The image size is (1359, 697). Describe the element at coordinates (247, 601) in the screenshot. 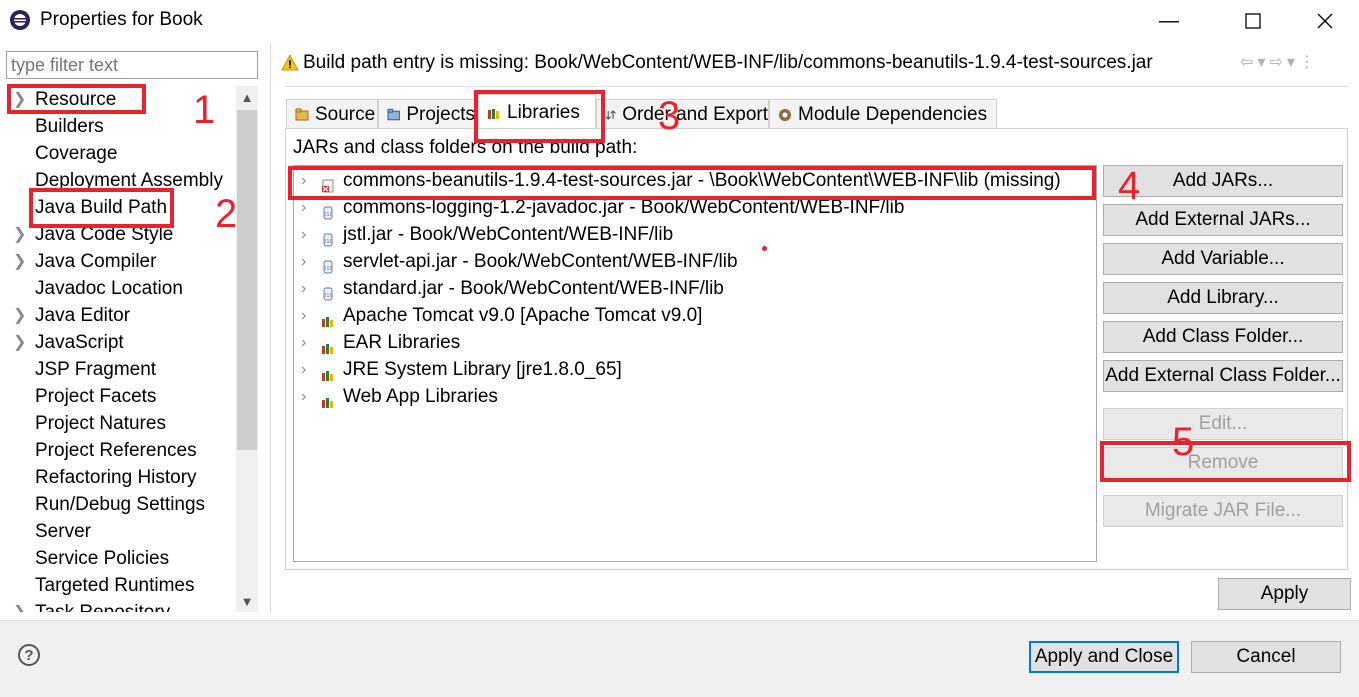

I see `scroll-down-icon: ▼` at that location.